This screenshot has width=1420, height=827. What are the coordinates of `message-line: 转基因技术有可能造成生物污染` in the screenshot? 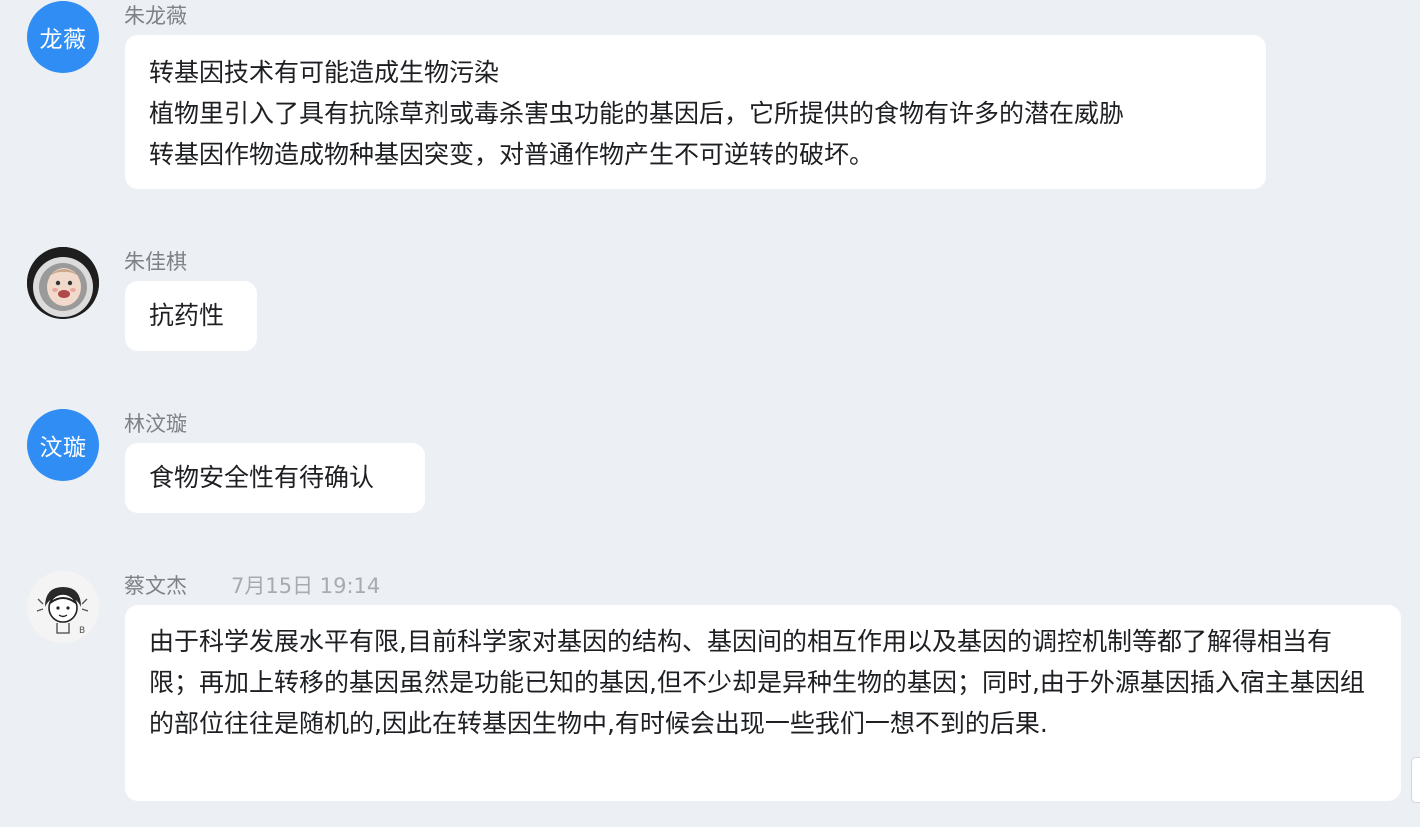 It's located at (324, 72).